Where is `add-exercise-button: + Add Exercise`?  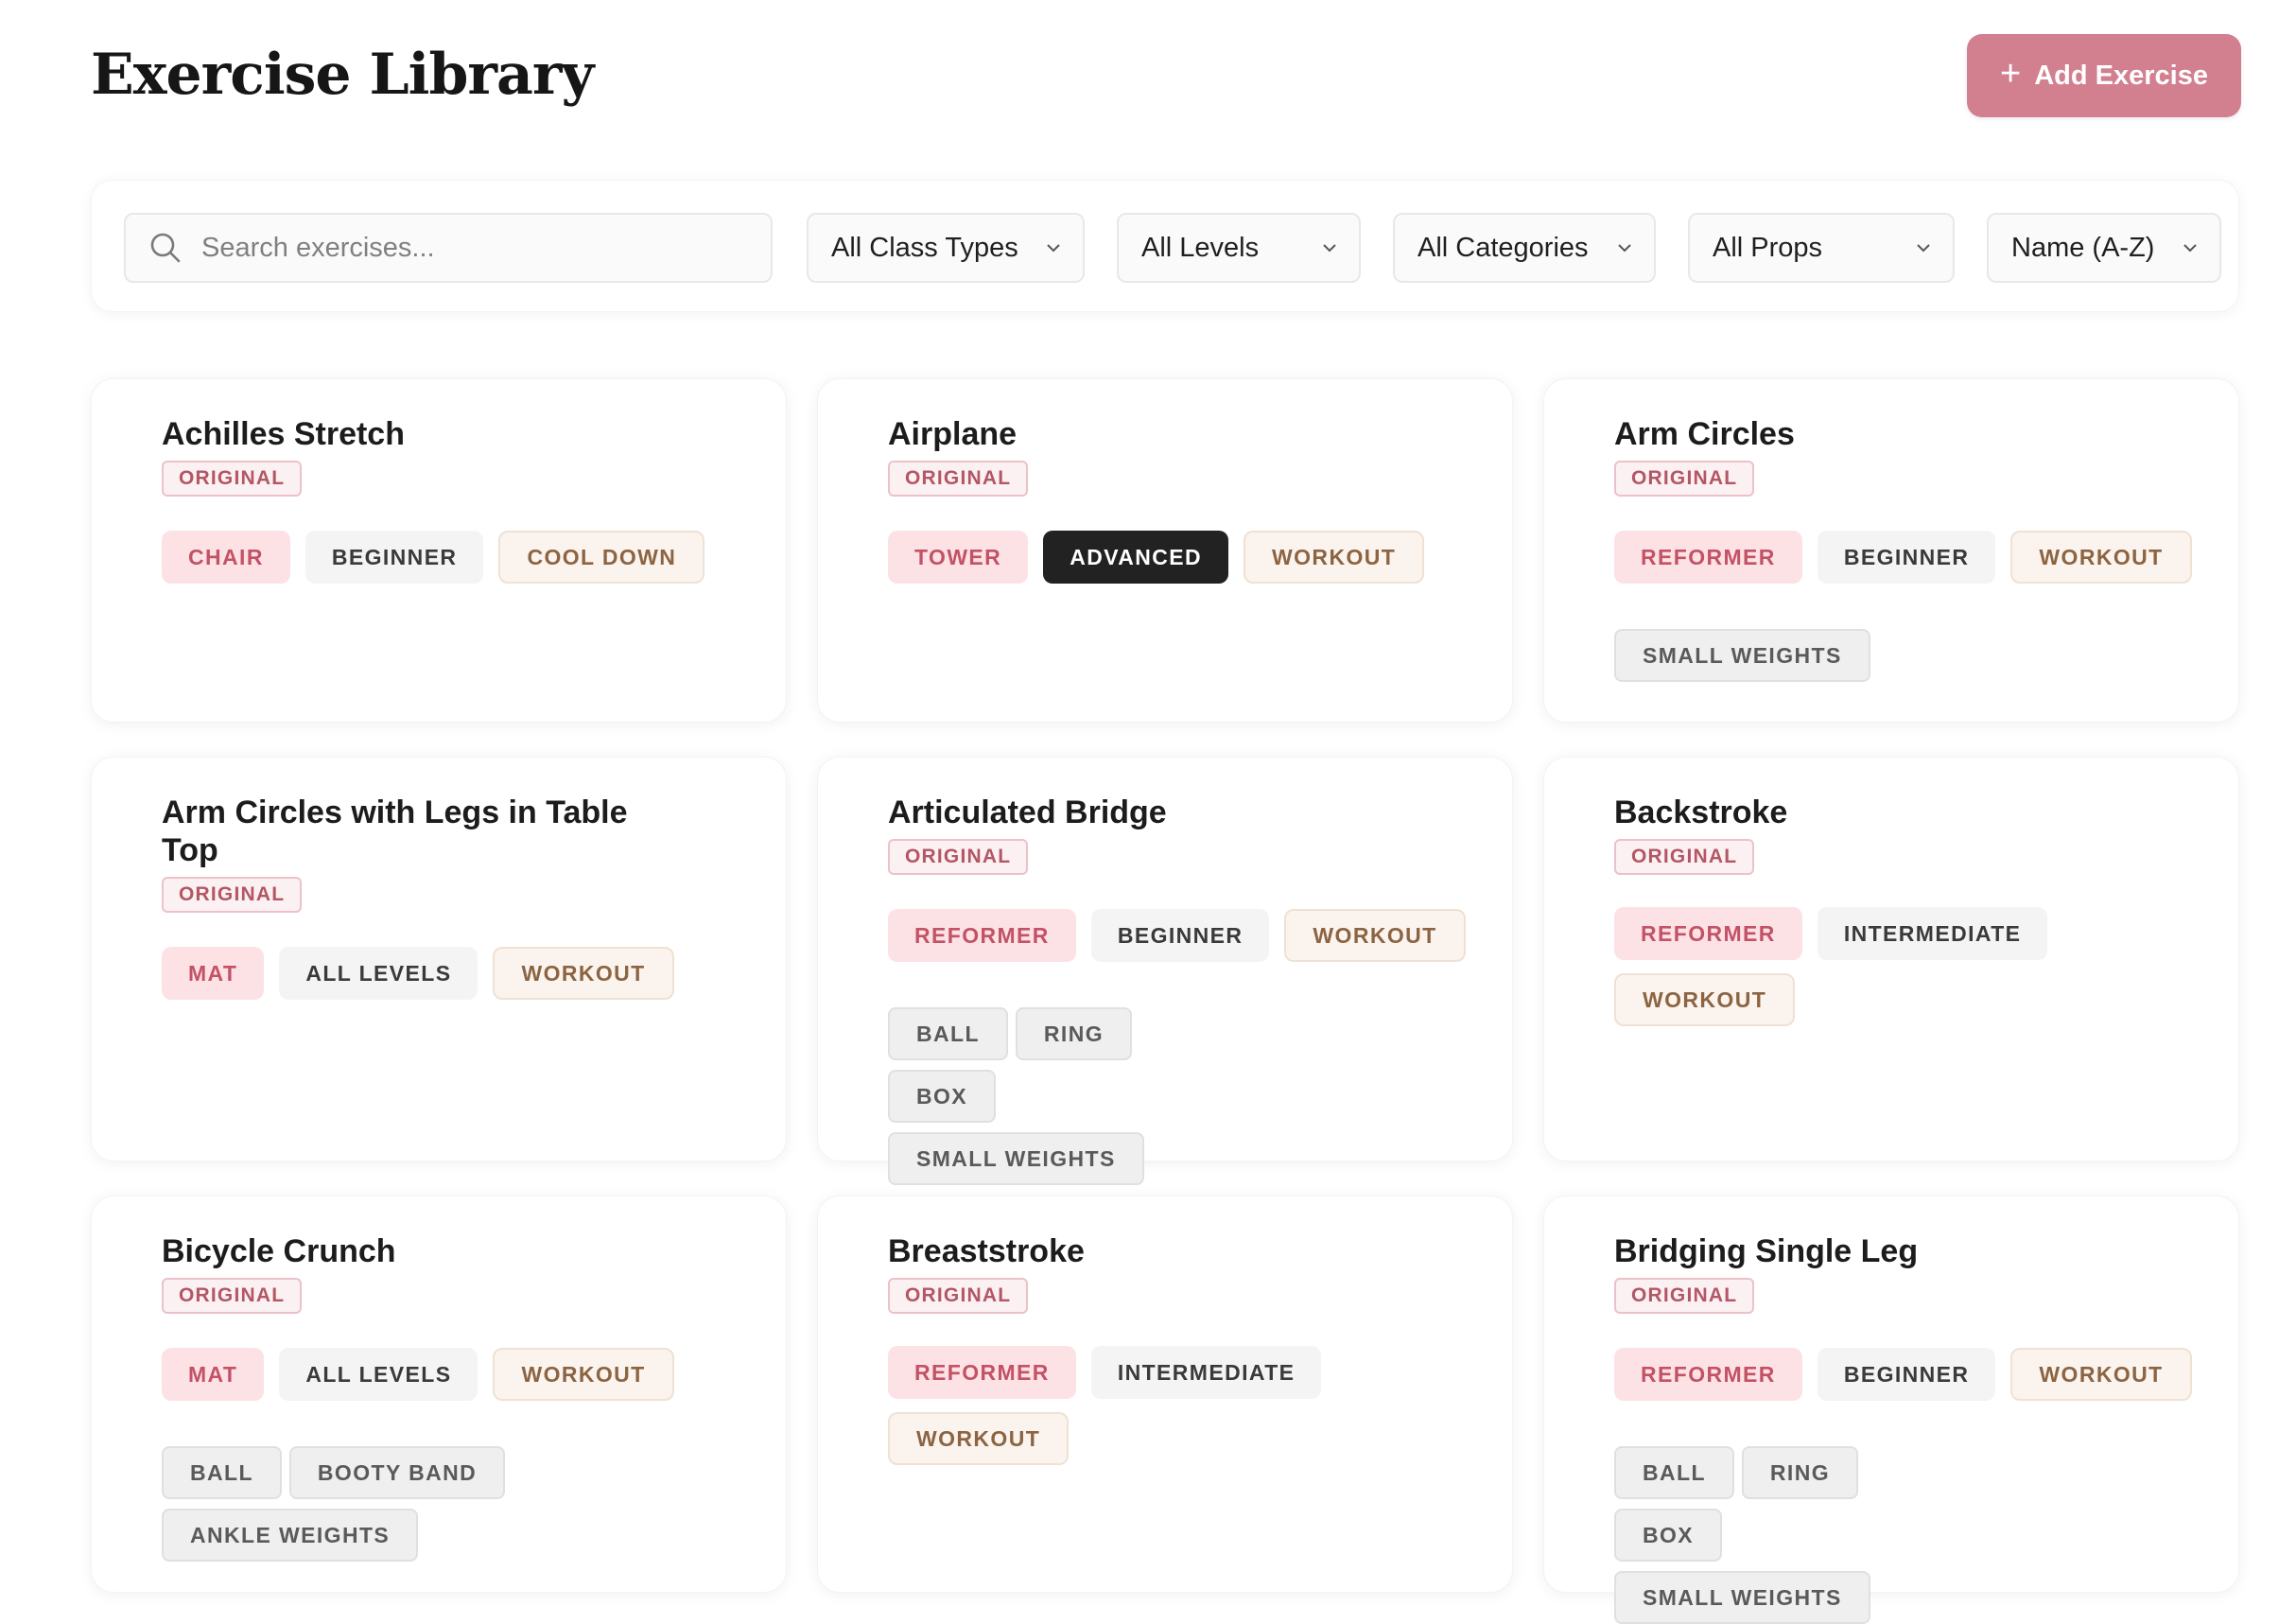
add-exercise-button: + Add Exercise is located at coordinates (2104, 76).